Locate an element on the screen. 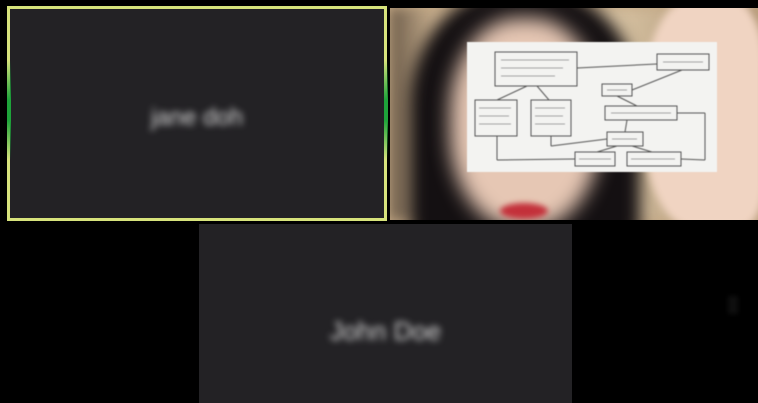 This screenshot has width=758, height=403. flowchart-sketch is located at coordinates (592, 109).